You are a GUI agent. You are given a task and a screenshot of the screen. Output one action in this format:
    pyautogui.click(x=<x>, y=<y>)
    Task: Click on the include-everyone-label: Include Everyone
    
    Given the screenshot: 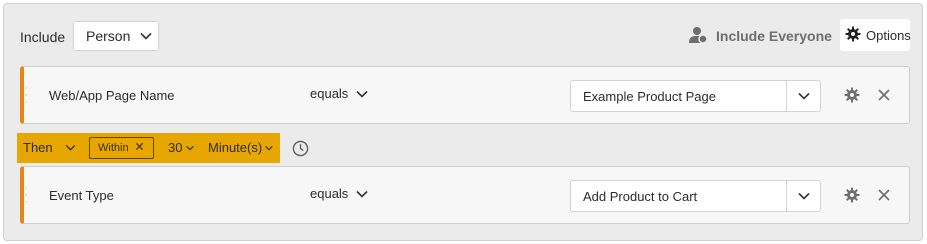 What is the action you would take?
    pyautogui.click(x=774, y=36)
    